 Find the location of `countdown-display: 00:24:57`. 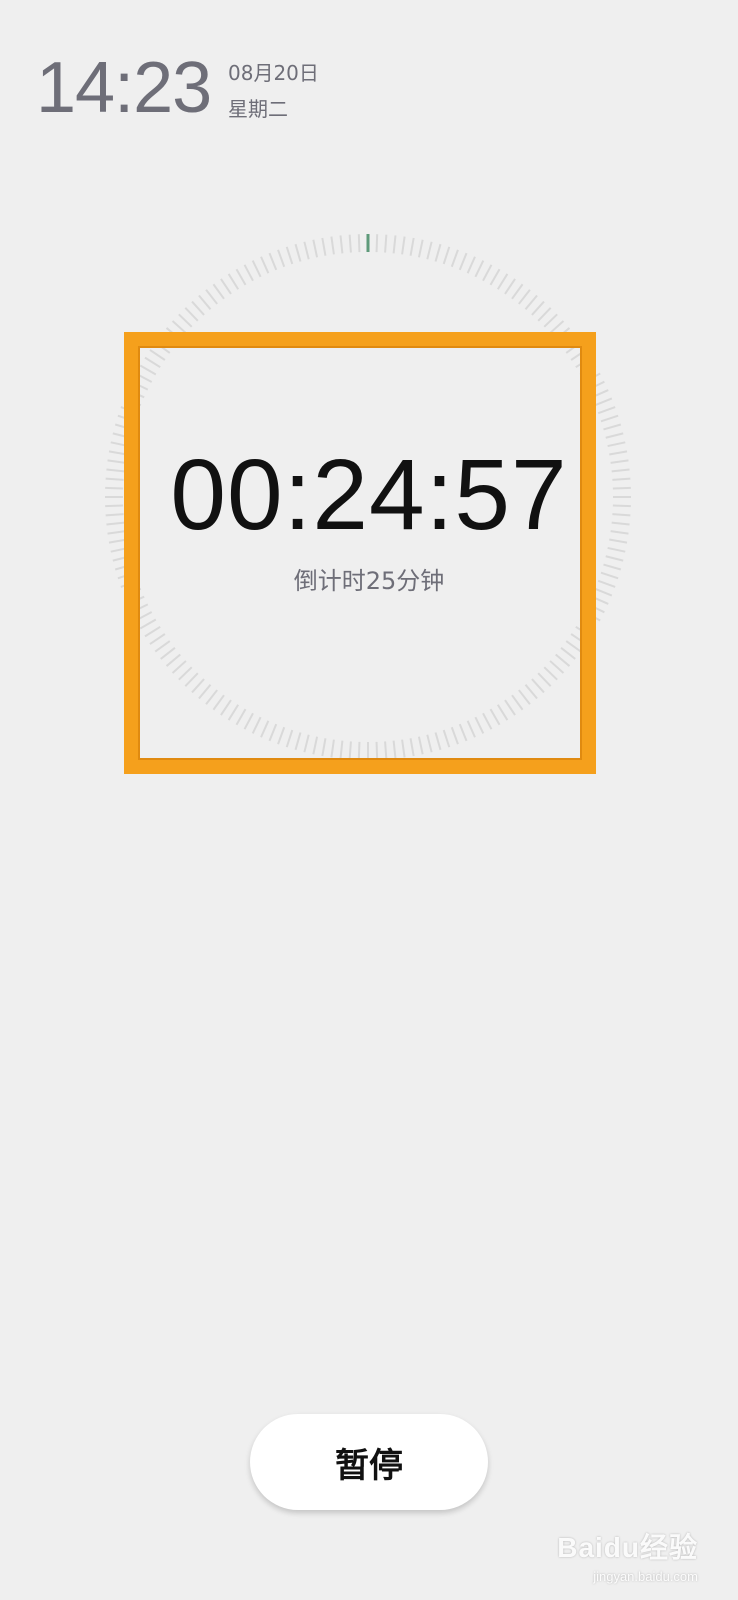

countdown-display: 00:24:57 is located at coordinates (369, 495).